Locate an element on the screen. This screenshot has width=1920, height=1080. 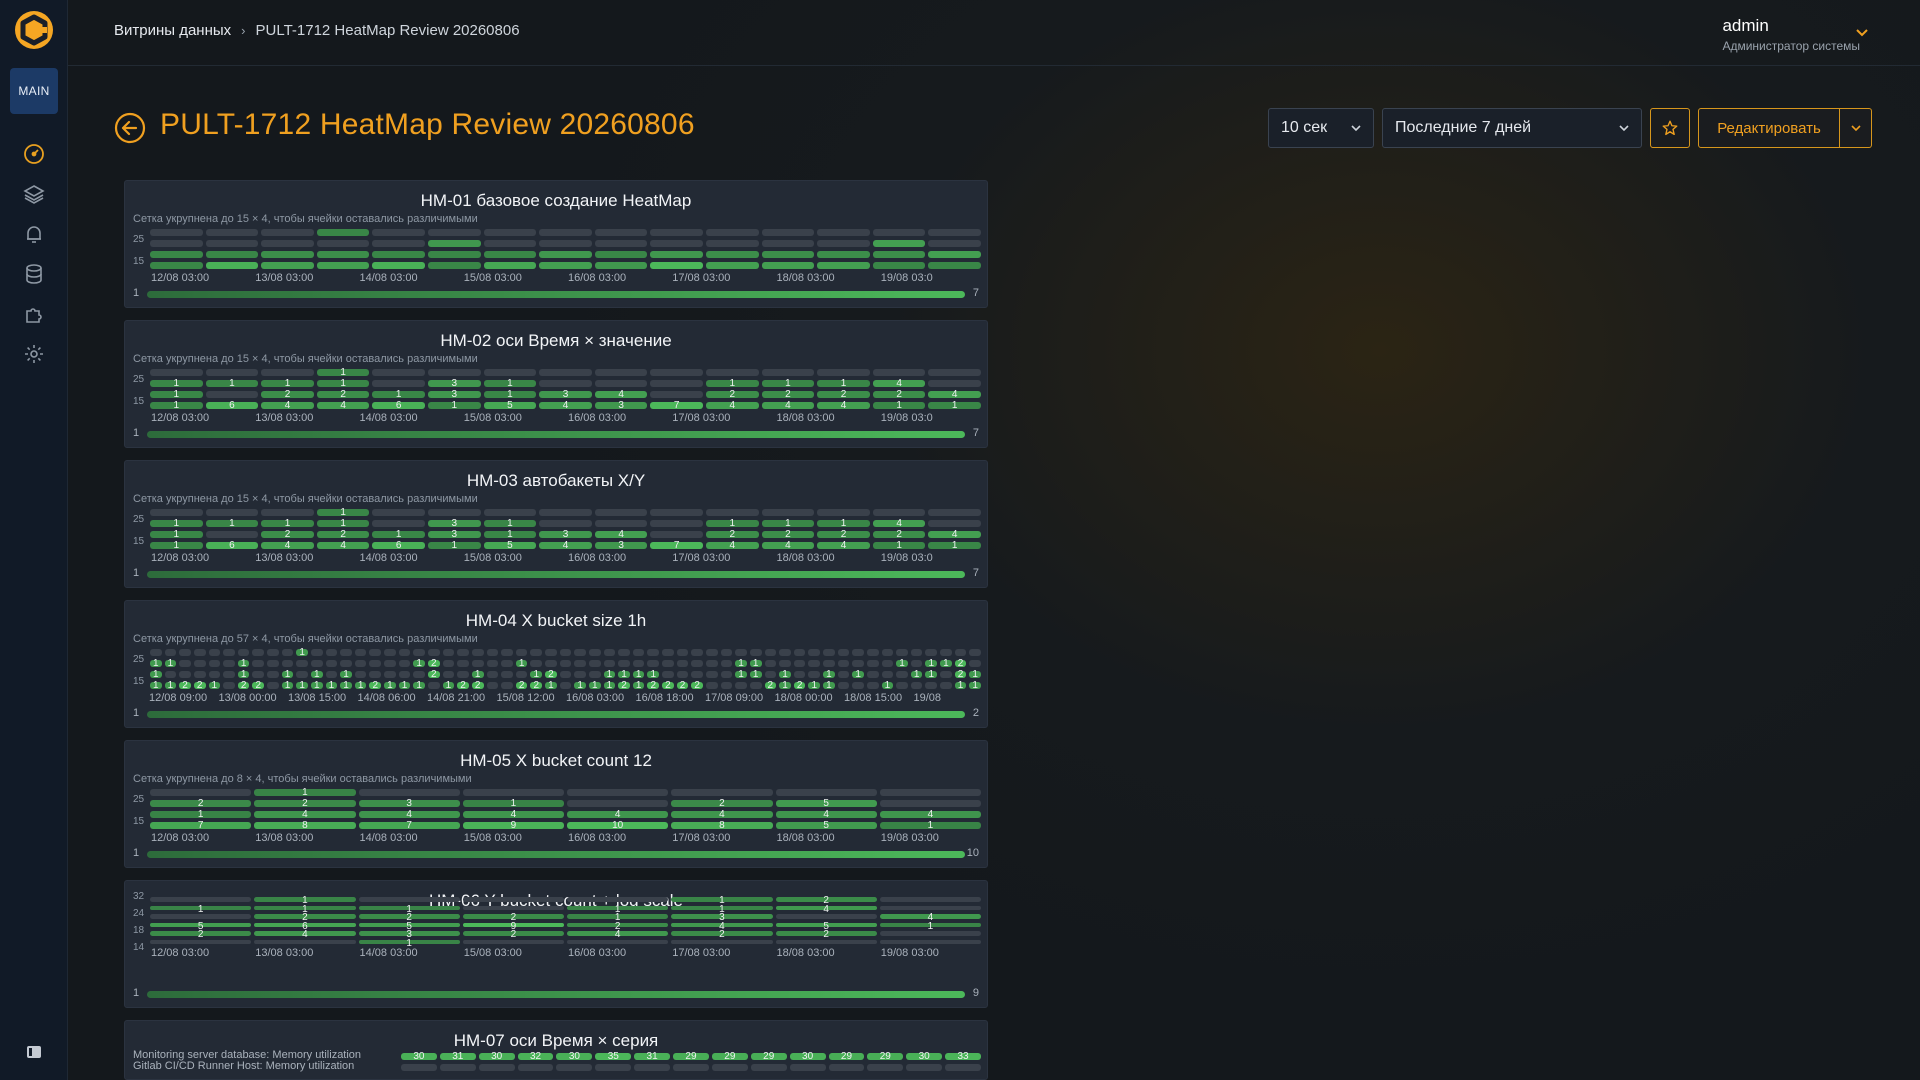
edit-button: Редактировать is located at coordinates (1769, 128).